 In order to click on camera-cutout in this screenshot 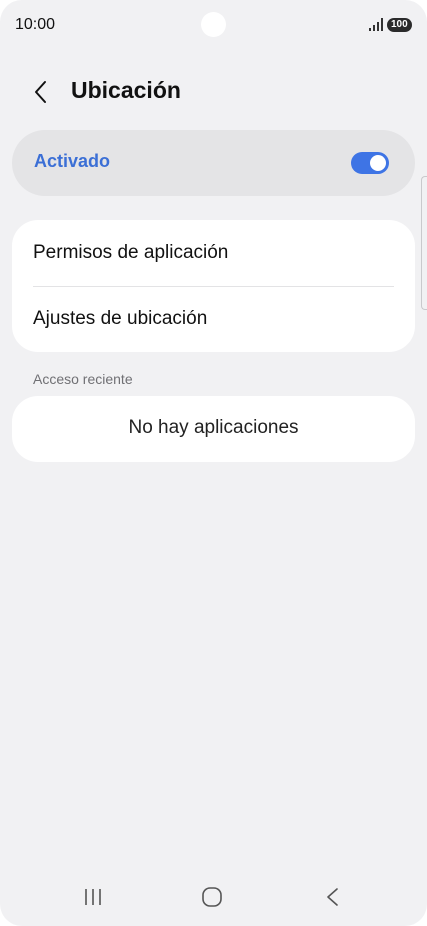, I will do `click(213, 24)`.